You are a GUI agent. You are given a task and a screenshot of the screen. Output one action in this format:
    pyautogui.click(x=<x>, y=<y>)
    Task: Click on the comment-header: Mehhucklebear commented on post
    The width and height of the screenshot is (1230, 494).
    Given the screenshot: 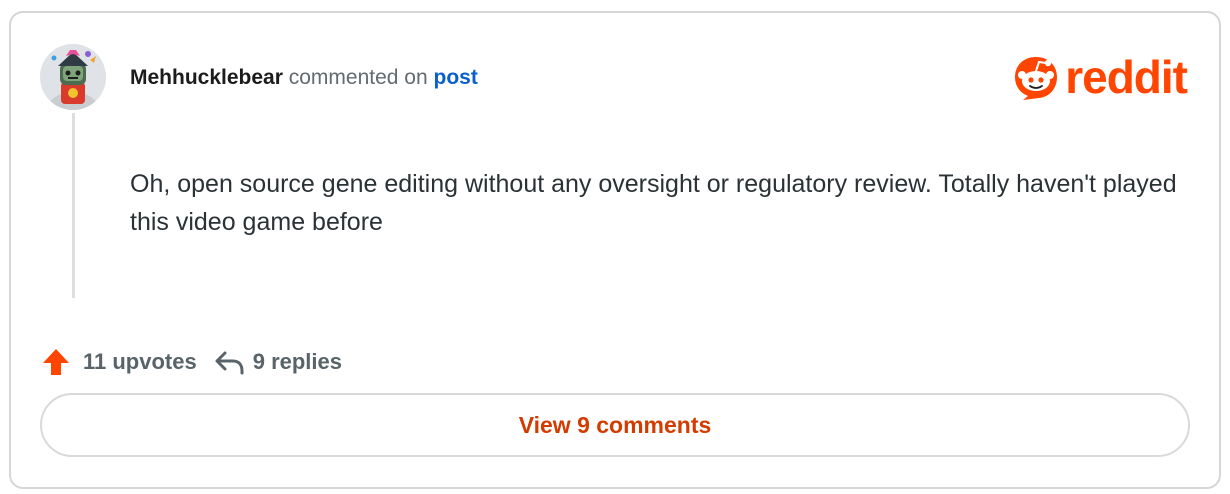 What is the action you would take?
    pyautogui.click(x=304, y=78)
    